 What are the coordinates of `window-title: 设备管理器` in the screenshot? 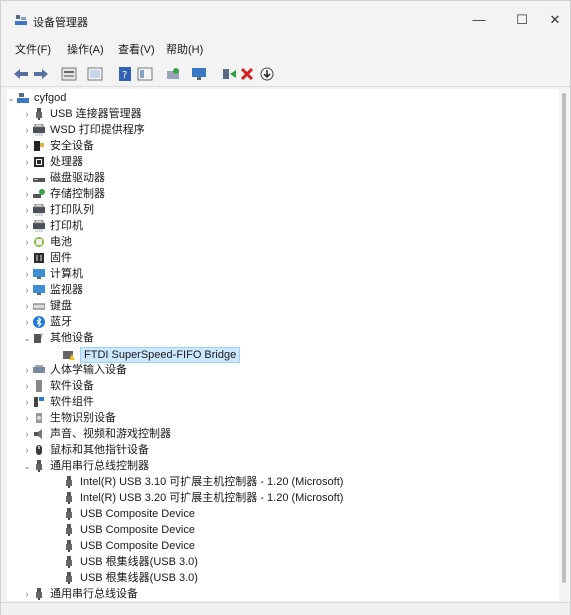 It's located at (60, 23).